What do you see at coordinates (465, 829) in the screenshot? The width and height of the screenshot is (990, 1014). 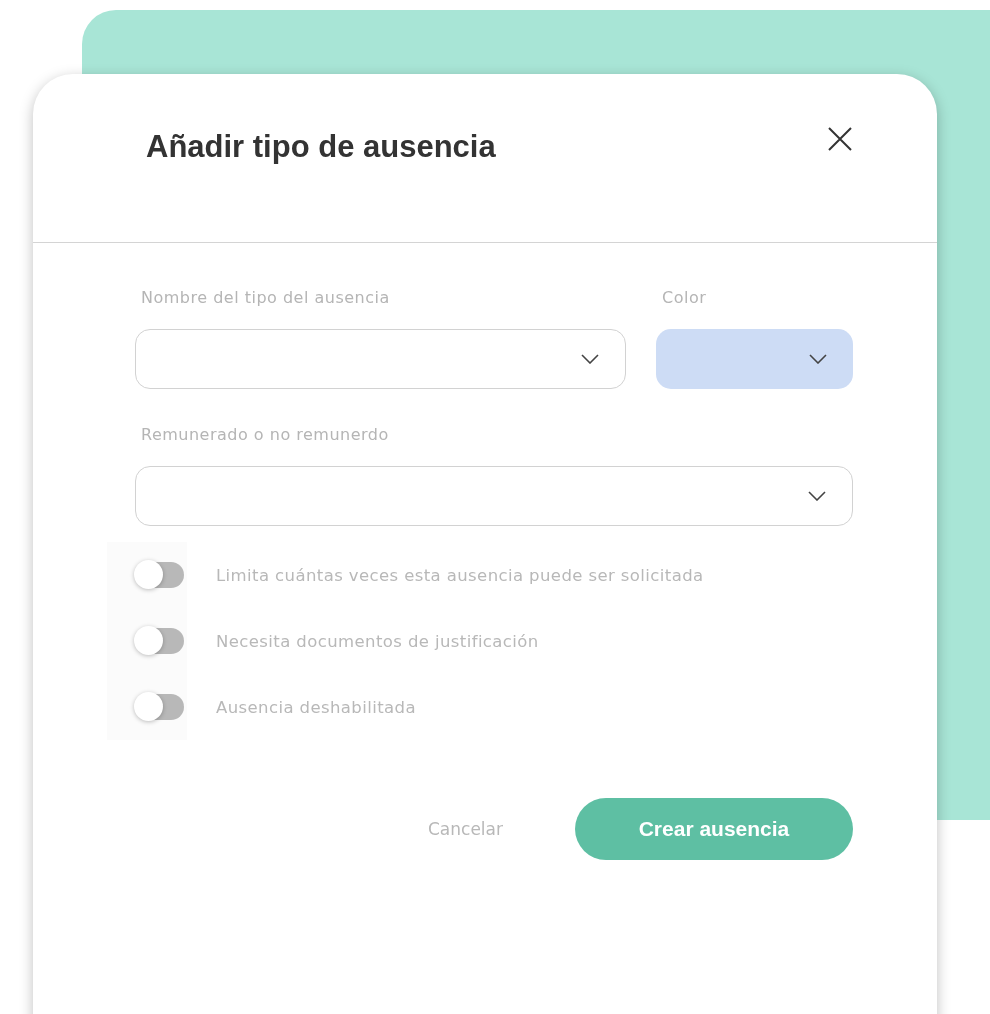 I see `cancel-button: Cancelar` at bounding box center [465, 829].